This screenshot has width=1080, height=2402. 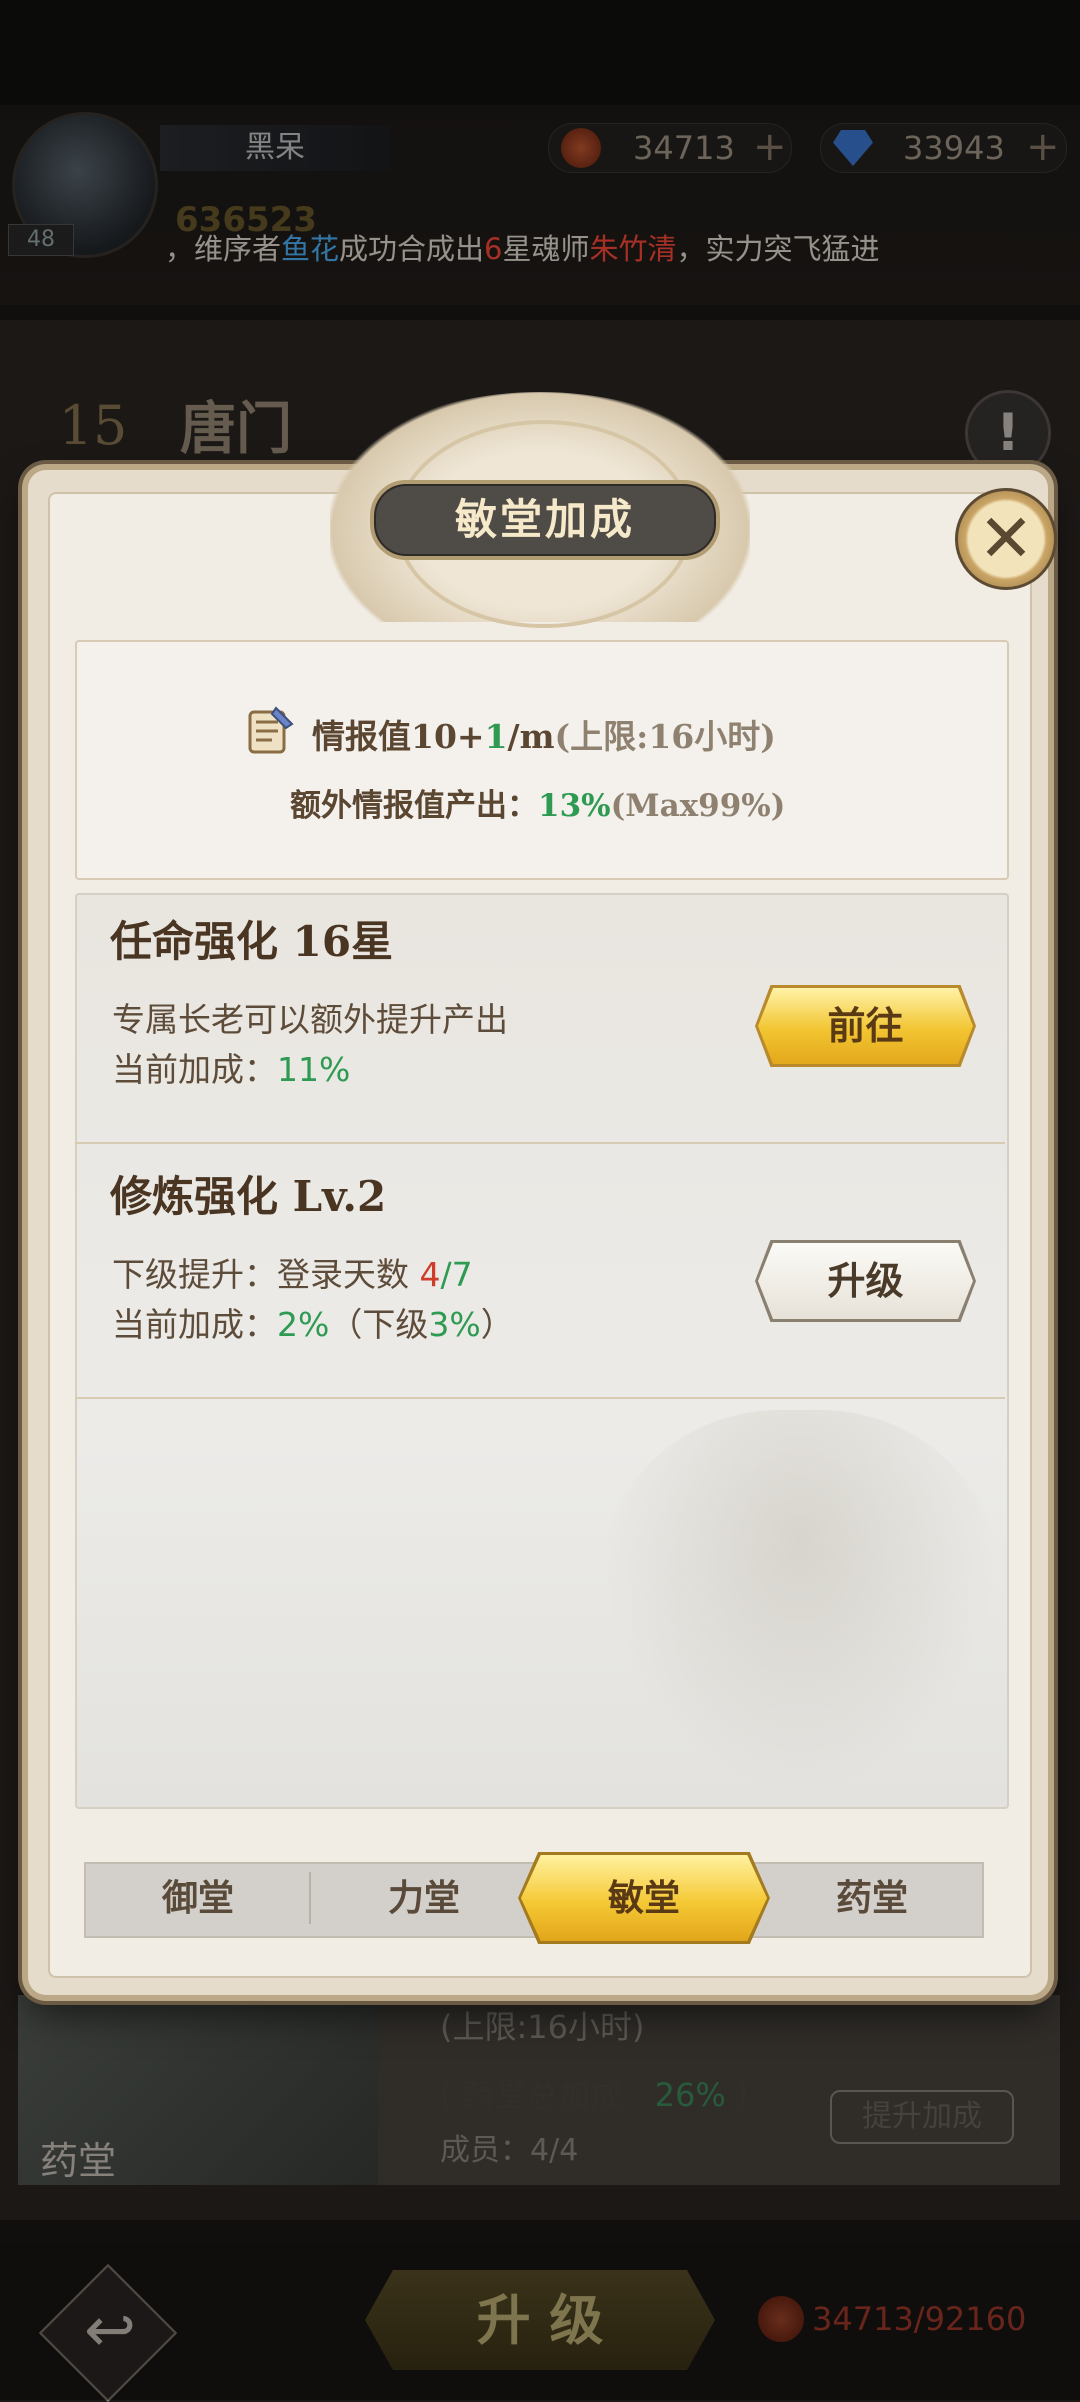 What do you see at coordinates (665, 736) in the screenshot?
I see `intel-rate-limit: (上限:16小时)` at bounding box center [665, 736].